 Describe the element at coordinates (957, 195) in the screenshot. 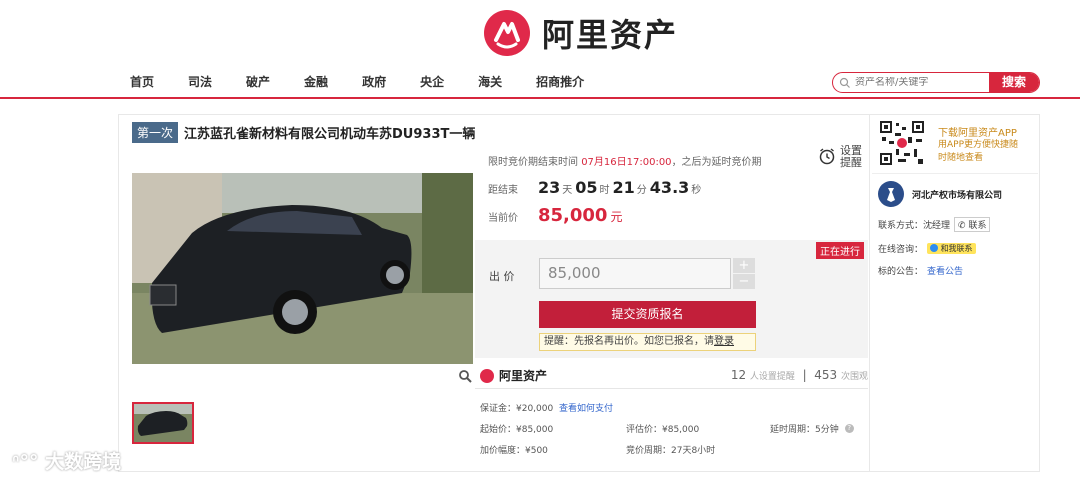

I see `org-name: 河北产权市场有限公司` at that location.